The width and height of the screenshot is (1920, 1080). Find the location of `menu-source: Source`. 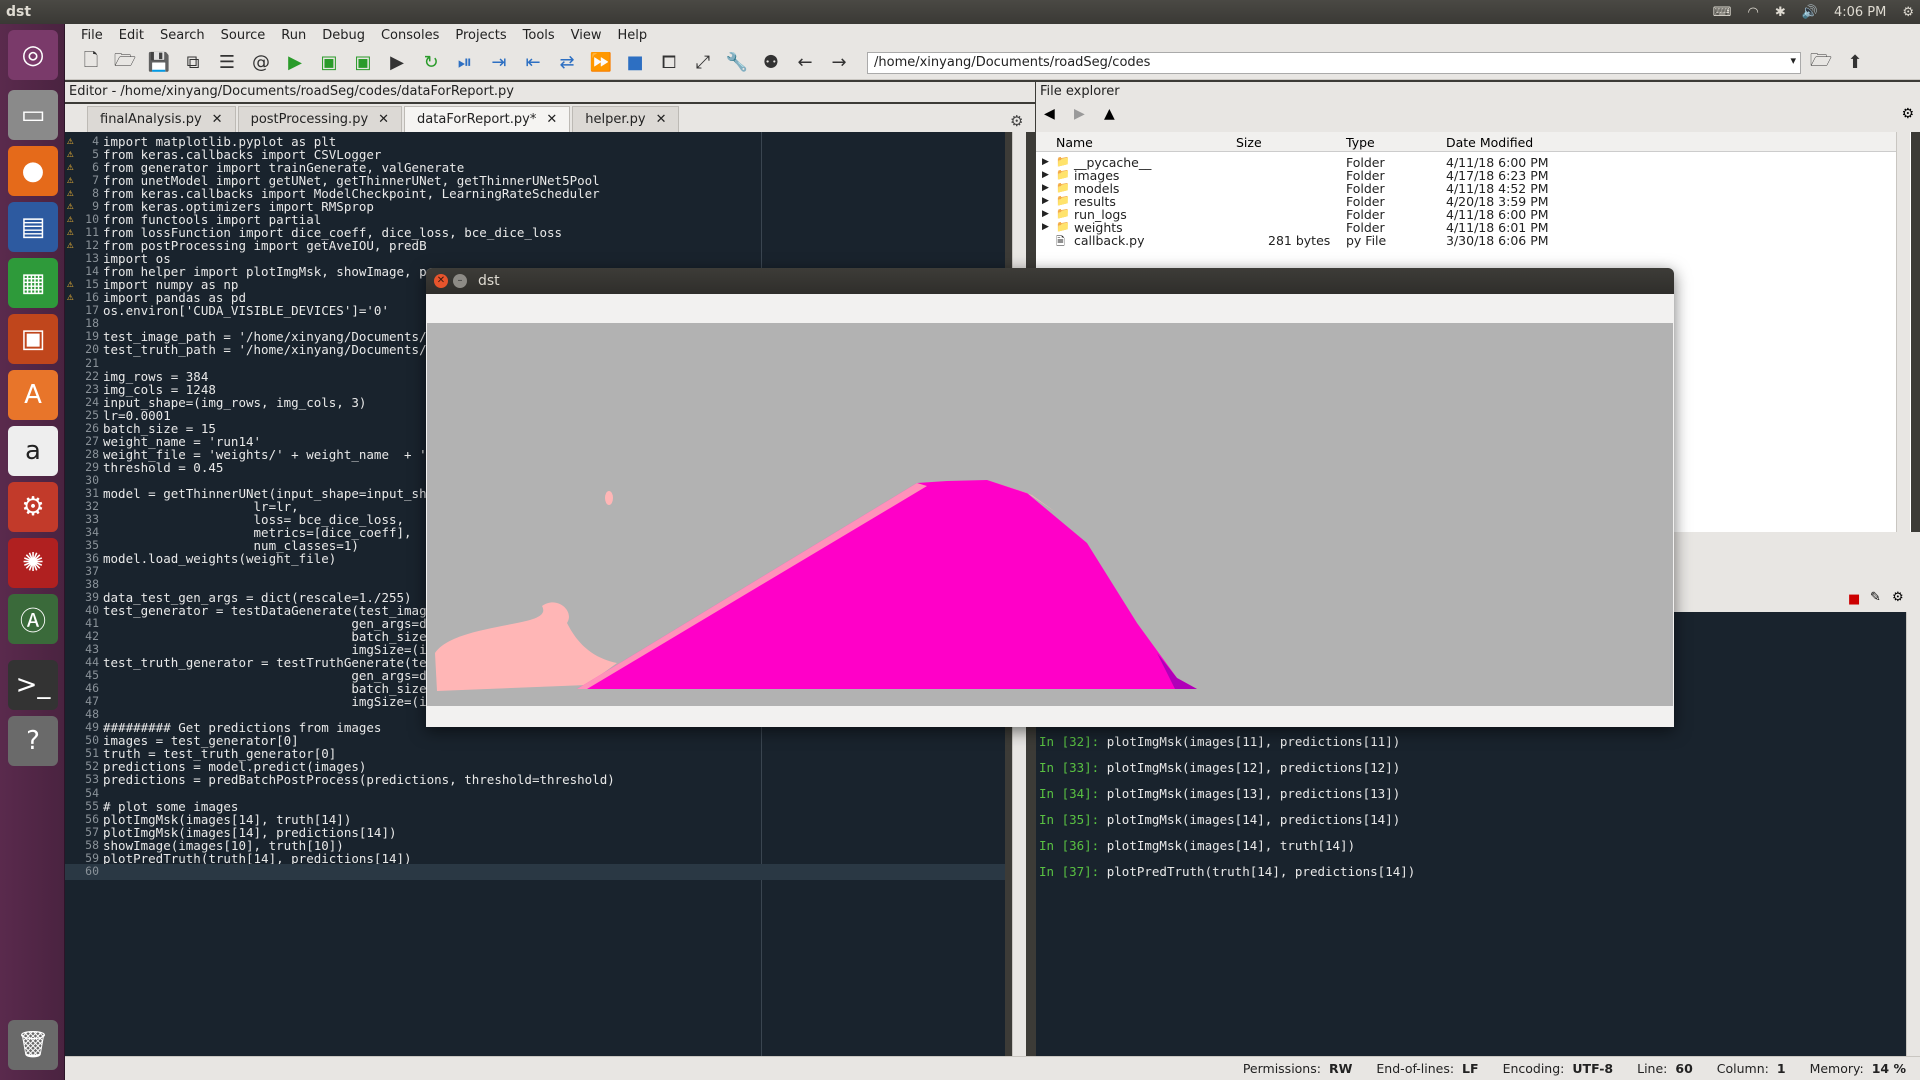

menu-source: Source is located at coordinates (243, 35).